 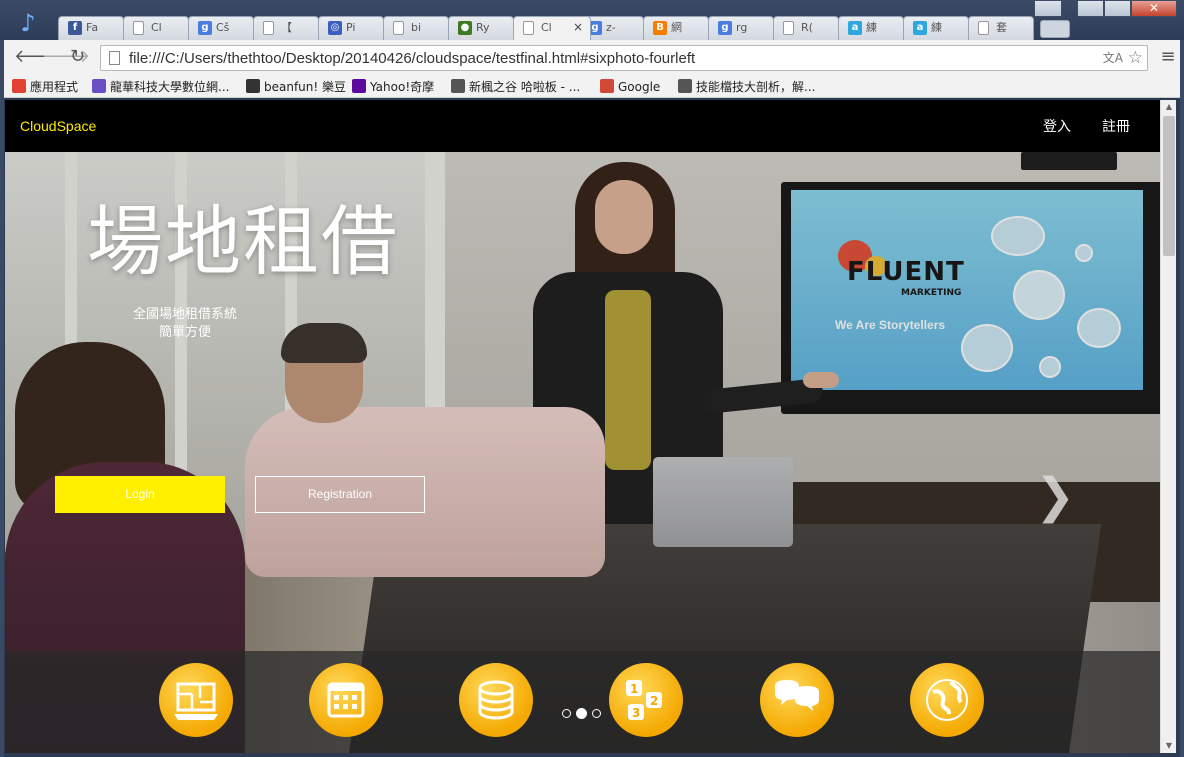 I want to click on browser-tab: f Fa, so click(x=91, y=28).